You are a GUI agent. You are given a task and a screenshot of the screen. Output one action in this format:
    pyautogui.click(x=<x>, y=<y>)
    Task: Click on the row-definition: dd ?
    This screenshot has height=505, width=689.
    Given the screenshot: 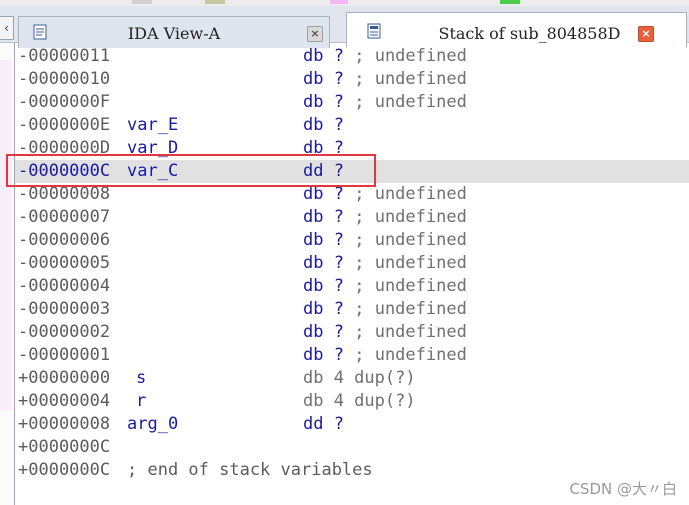 What is the action you would take?
    pyautogui.click(x=323, y=424)
    